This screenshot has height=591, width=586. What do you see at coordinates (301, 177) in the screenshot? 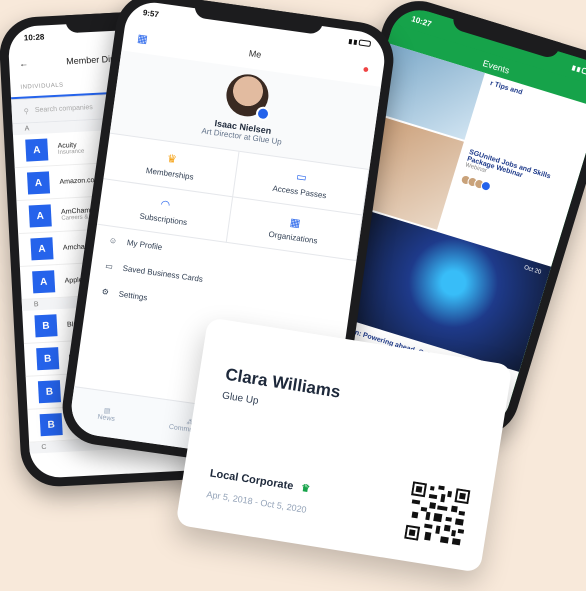
I see `ticket-icon: ▭` at bounding box center [301, 177].